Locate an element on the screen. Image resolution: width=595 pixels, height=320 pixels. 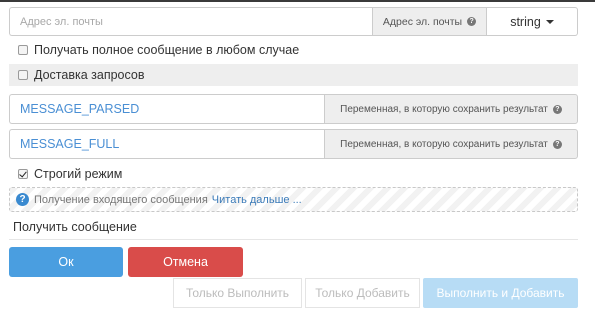
info-question-icon: ? is located at coordinates (22, 199).